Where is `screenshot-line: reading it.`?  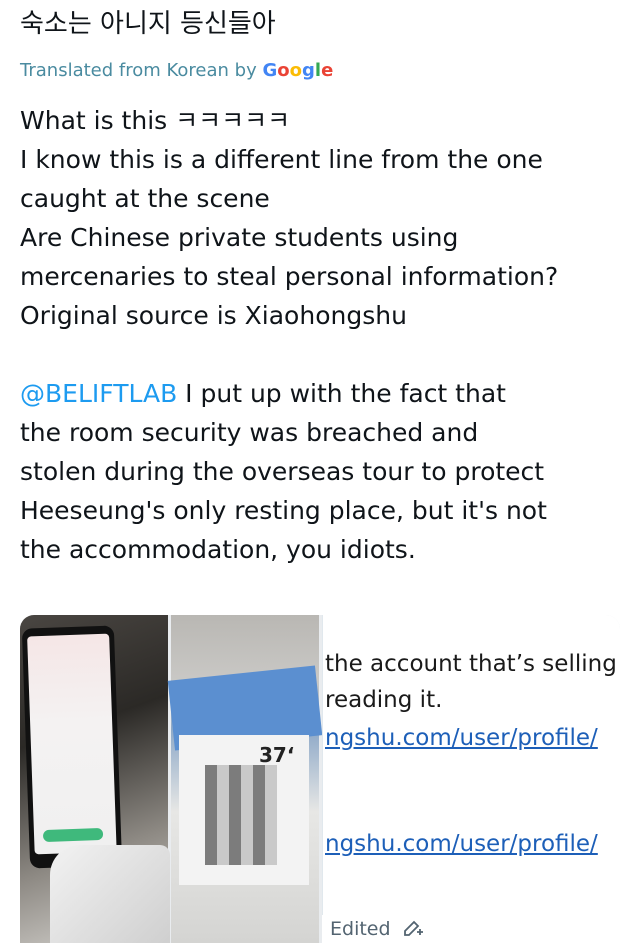
screenshot-line: reading it. is located at coordinates (384, 700).